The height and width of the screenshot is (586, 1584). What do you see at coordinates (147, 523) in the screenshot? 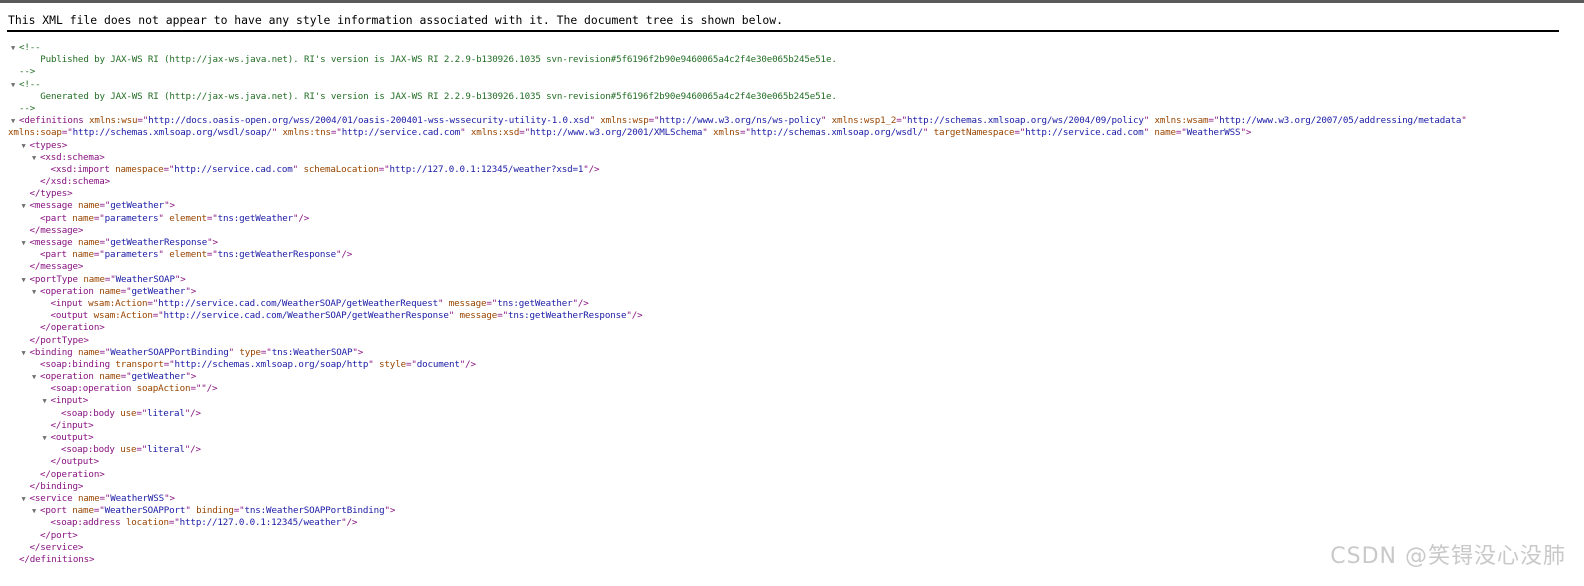
I see `xml-attr-name: location` at bounding box center [147, 523].